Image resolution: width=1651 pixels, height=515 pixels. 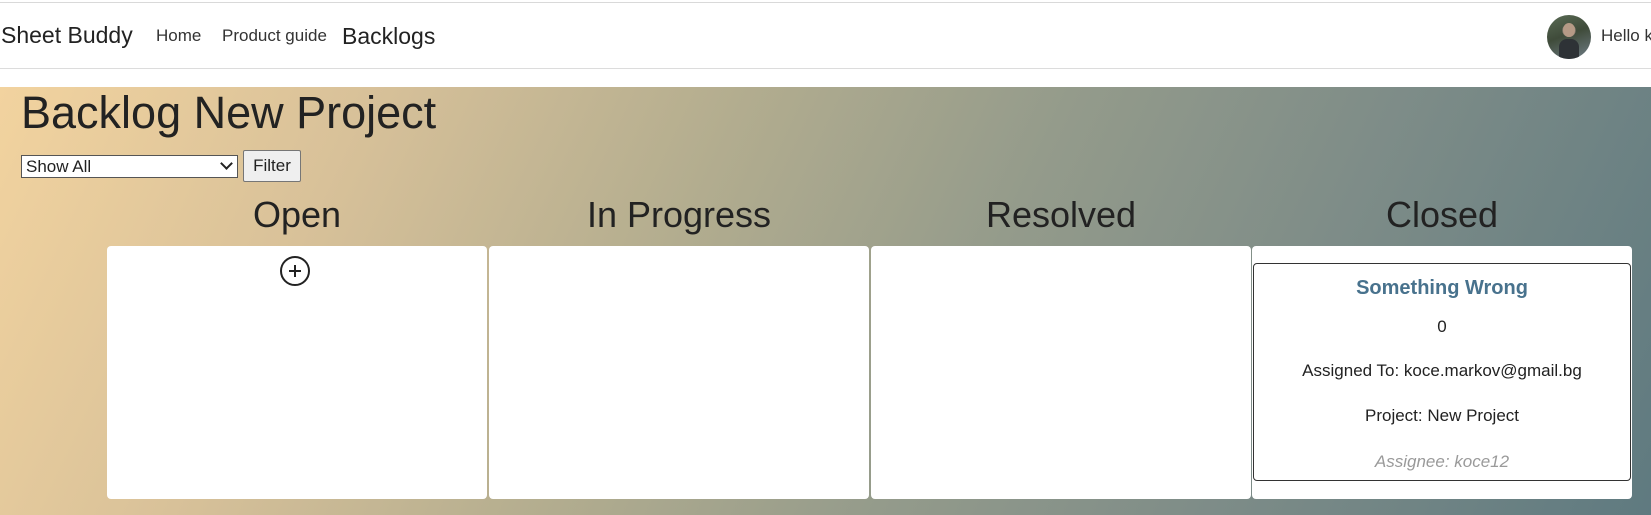 What do you see at coordinates (297, 372) in the screenshot?
I see `column-open` at bounding box center [297, 372].